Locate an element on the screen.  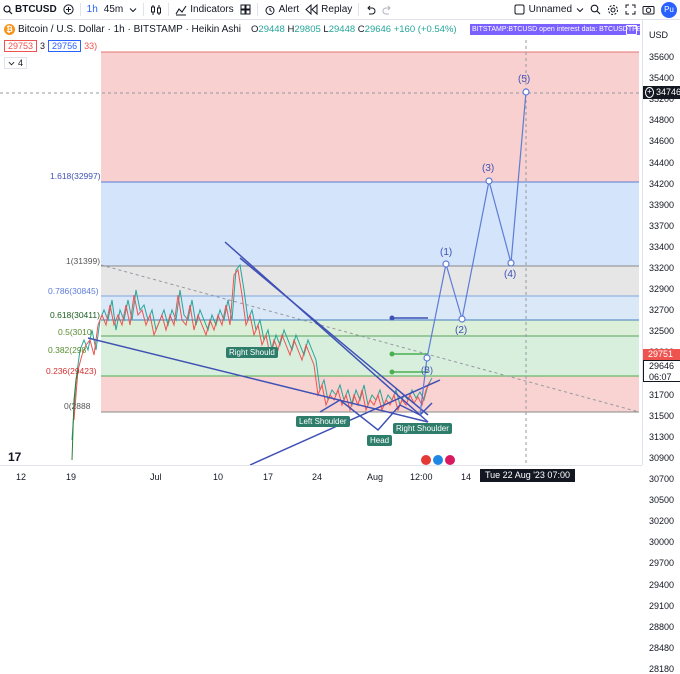
price-tick-label: 30200 is located at coordinates (662, 521).